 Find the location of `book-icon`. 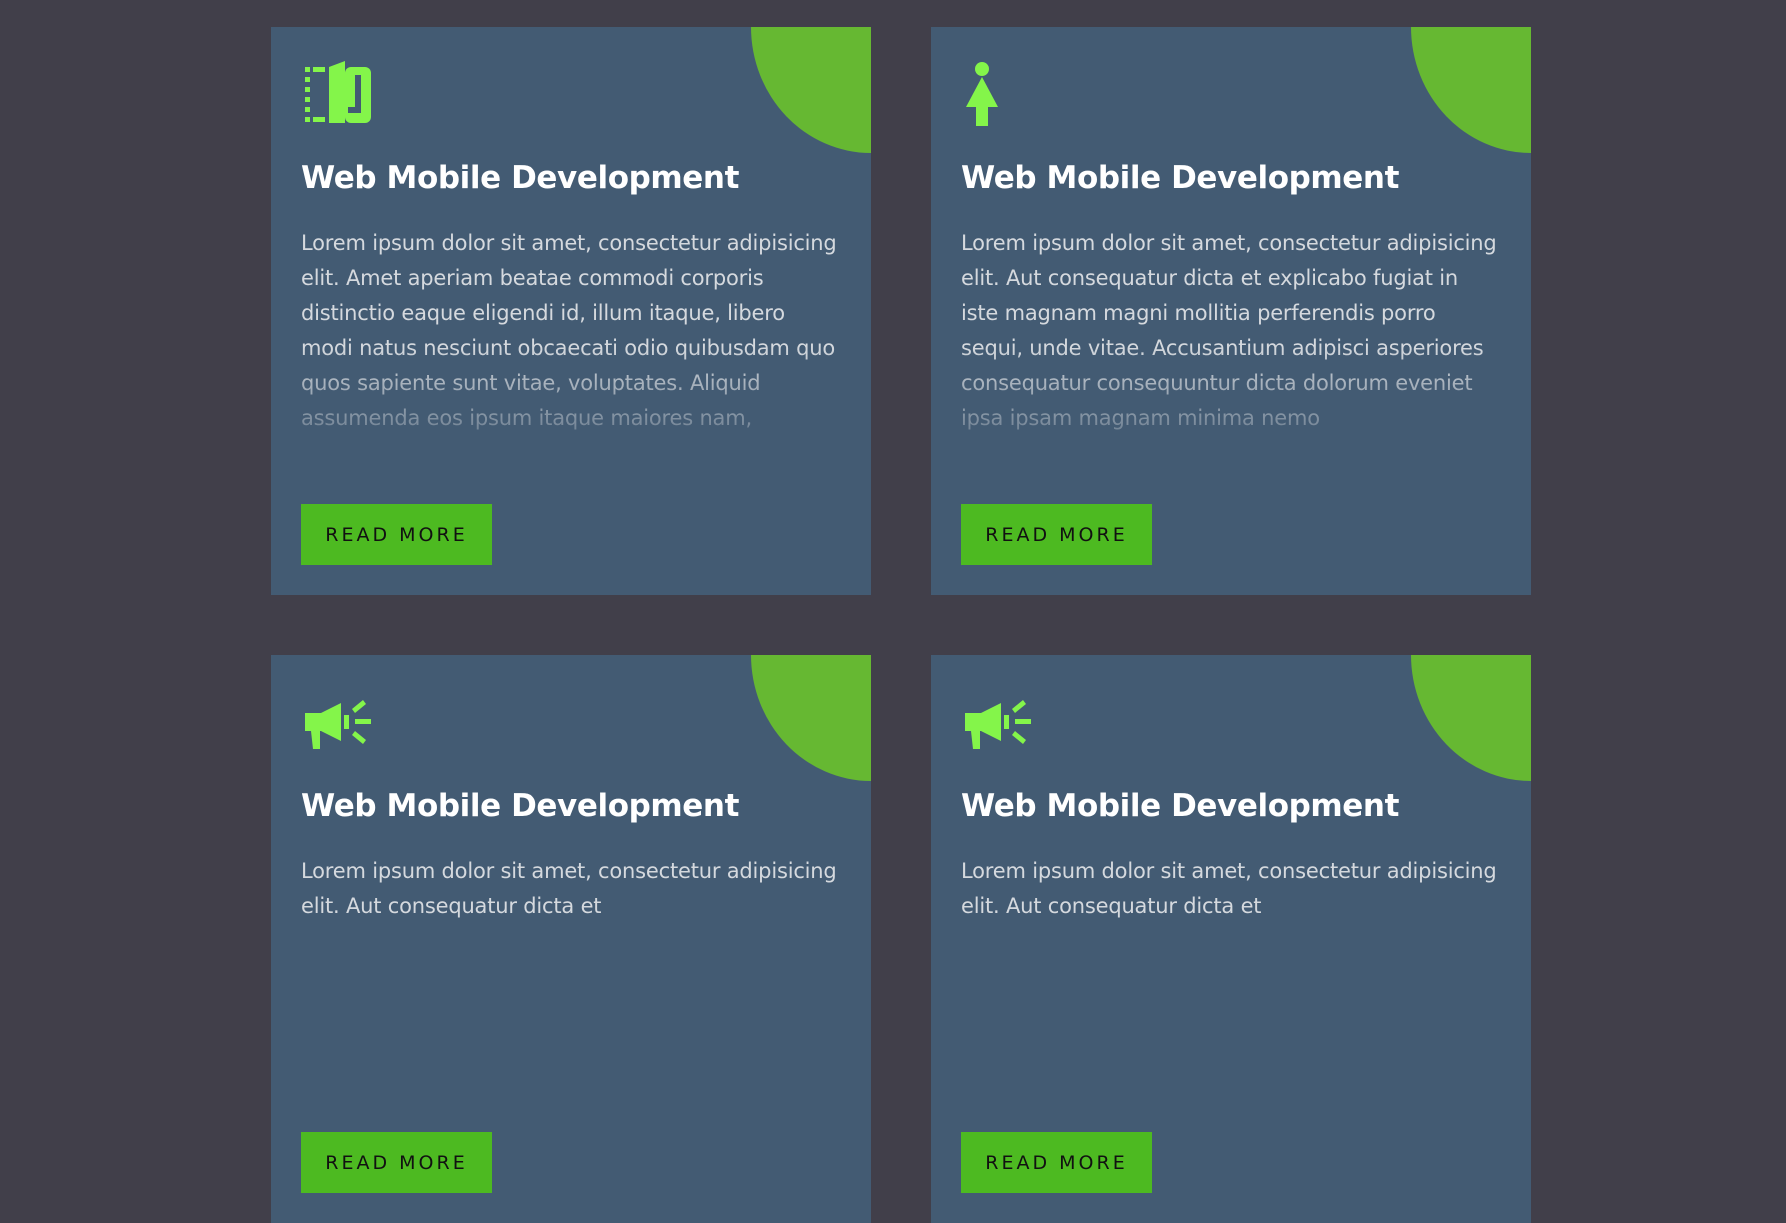

book-icon is located at coordinates (338, 94).